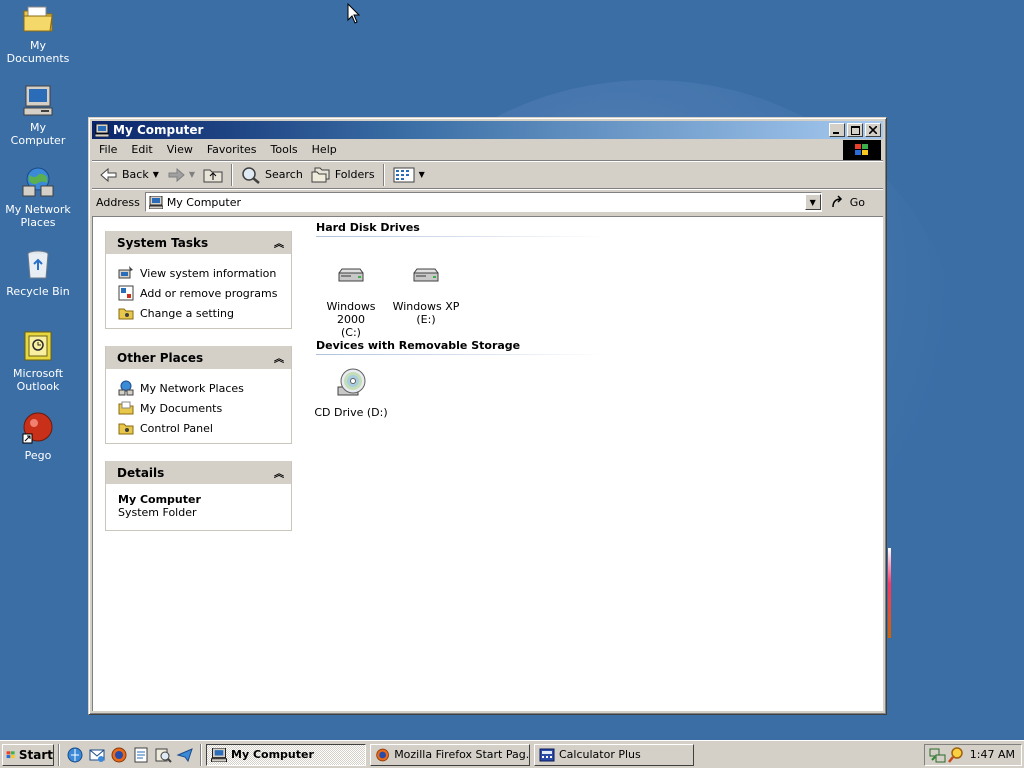 Image resolution: width=1024 pixels, height=768 pixels. I want to click on address-bar: Address My Computer ▼ Go, so click(487, 202).